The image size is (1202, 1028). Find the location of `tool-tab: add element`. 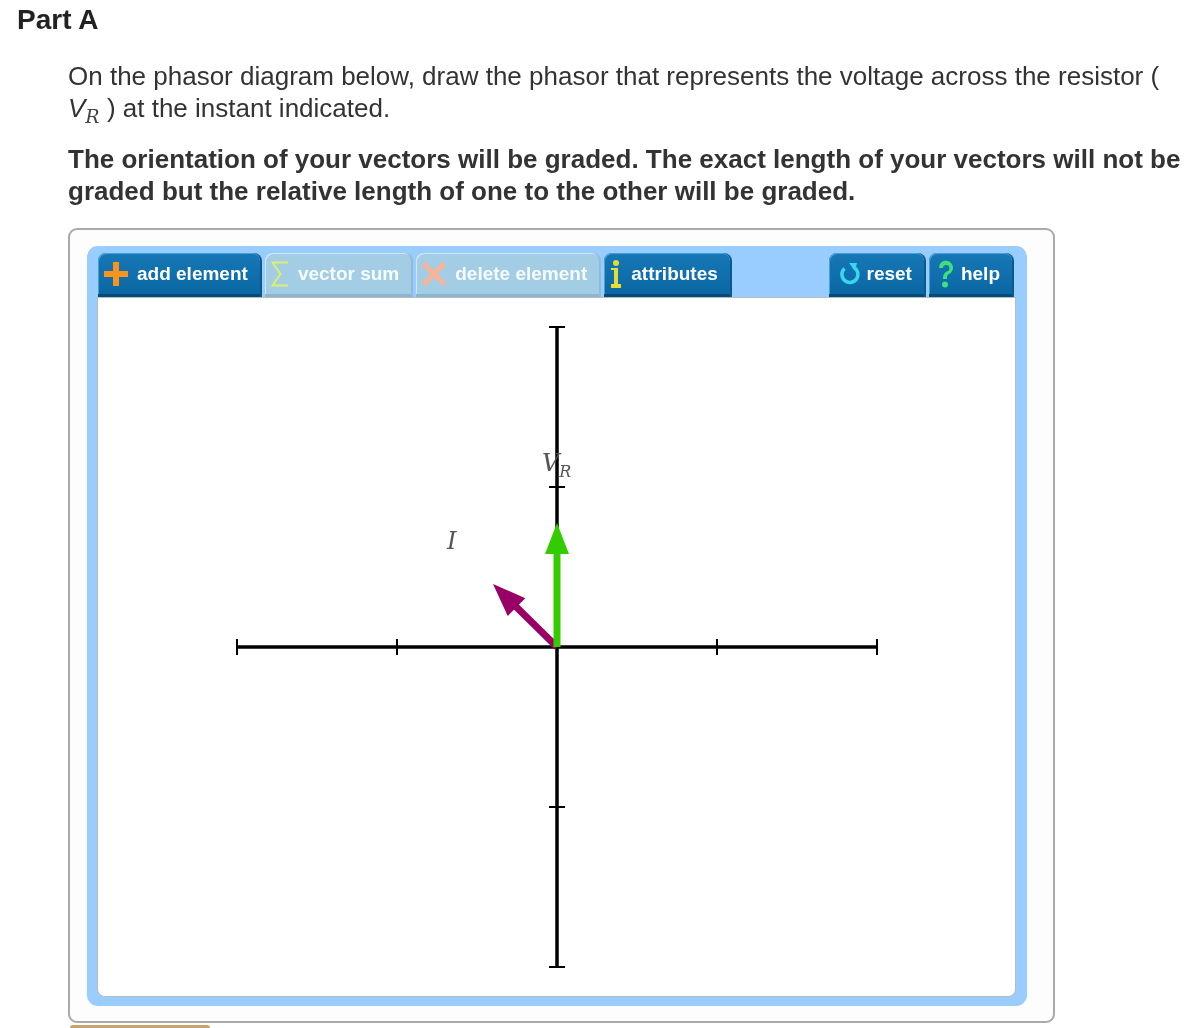

tool-tab: add element is located at coordinates (179, 275).